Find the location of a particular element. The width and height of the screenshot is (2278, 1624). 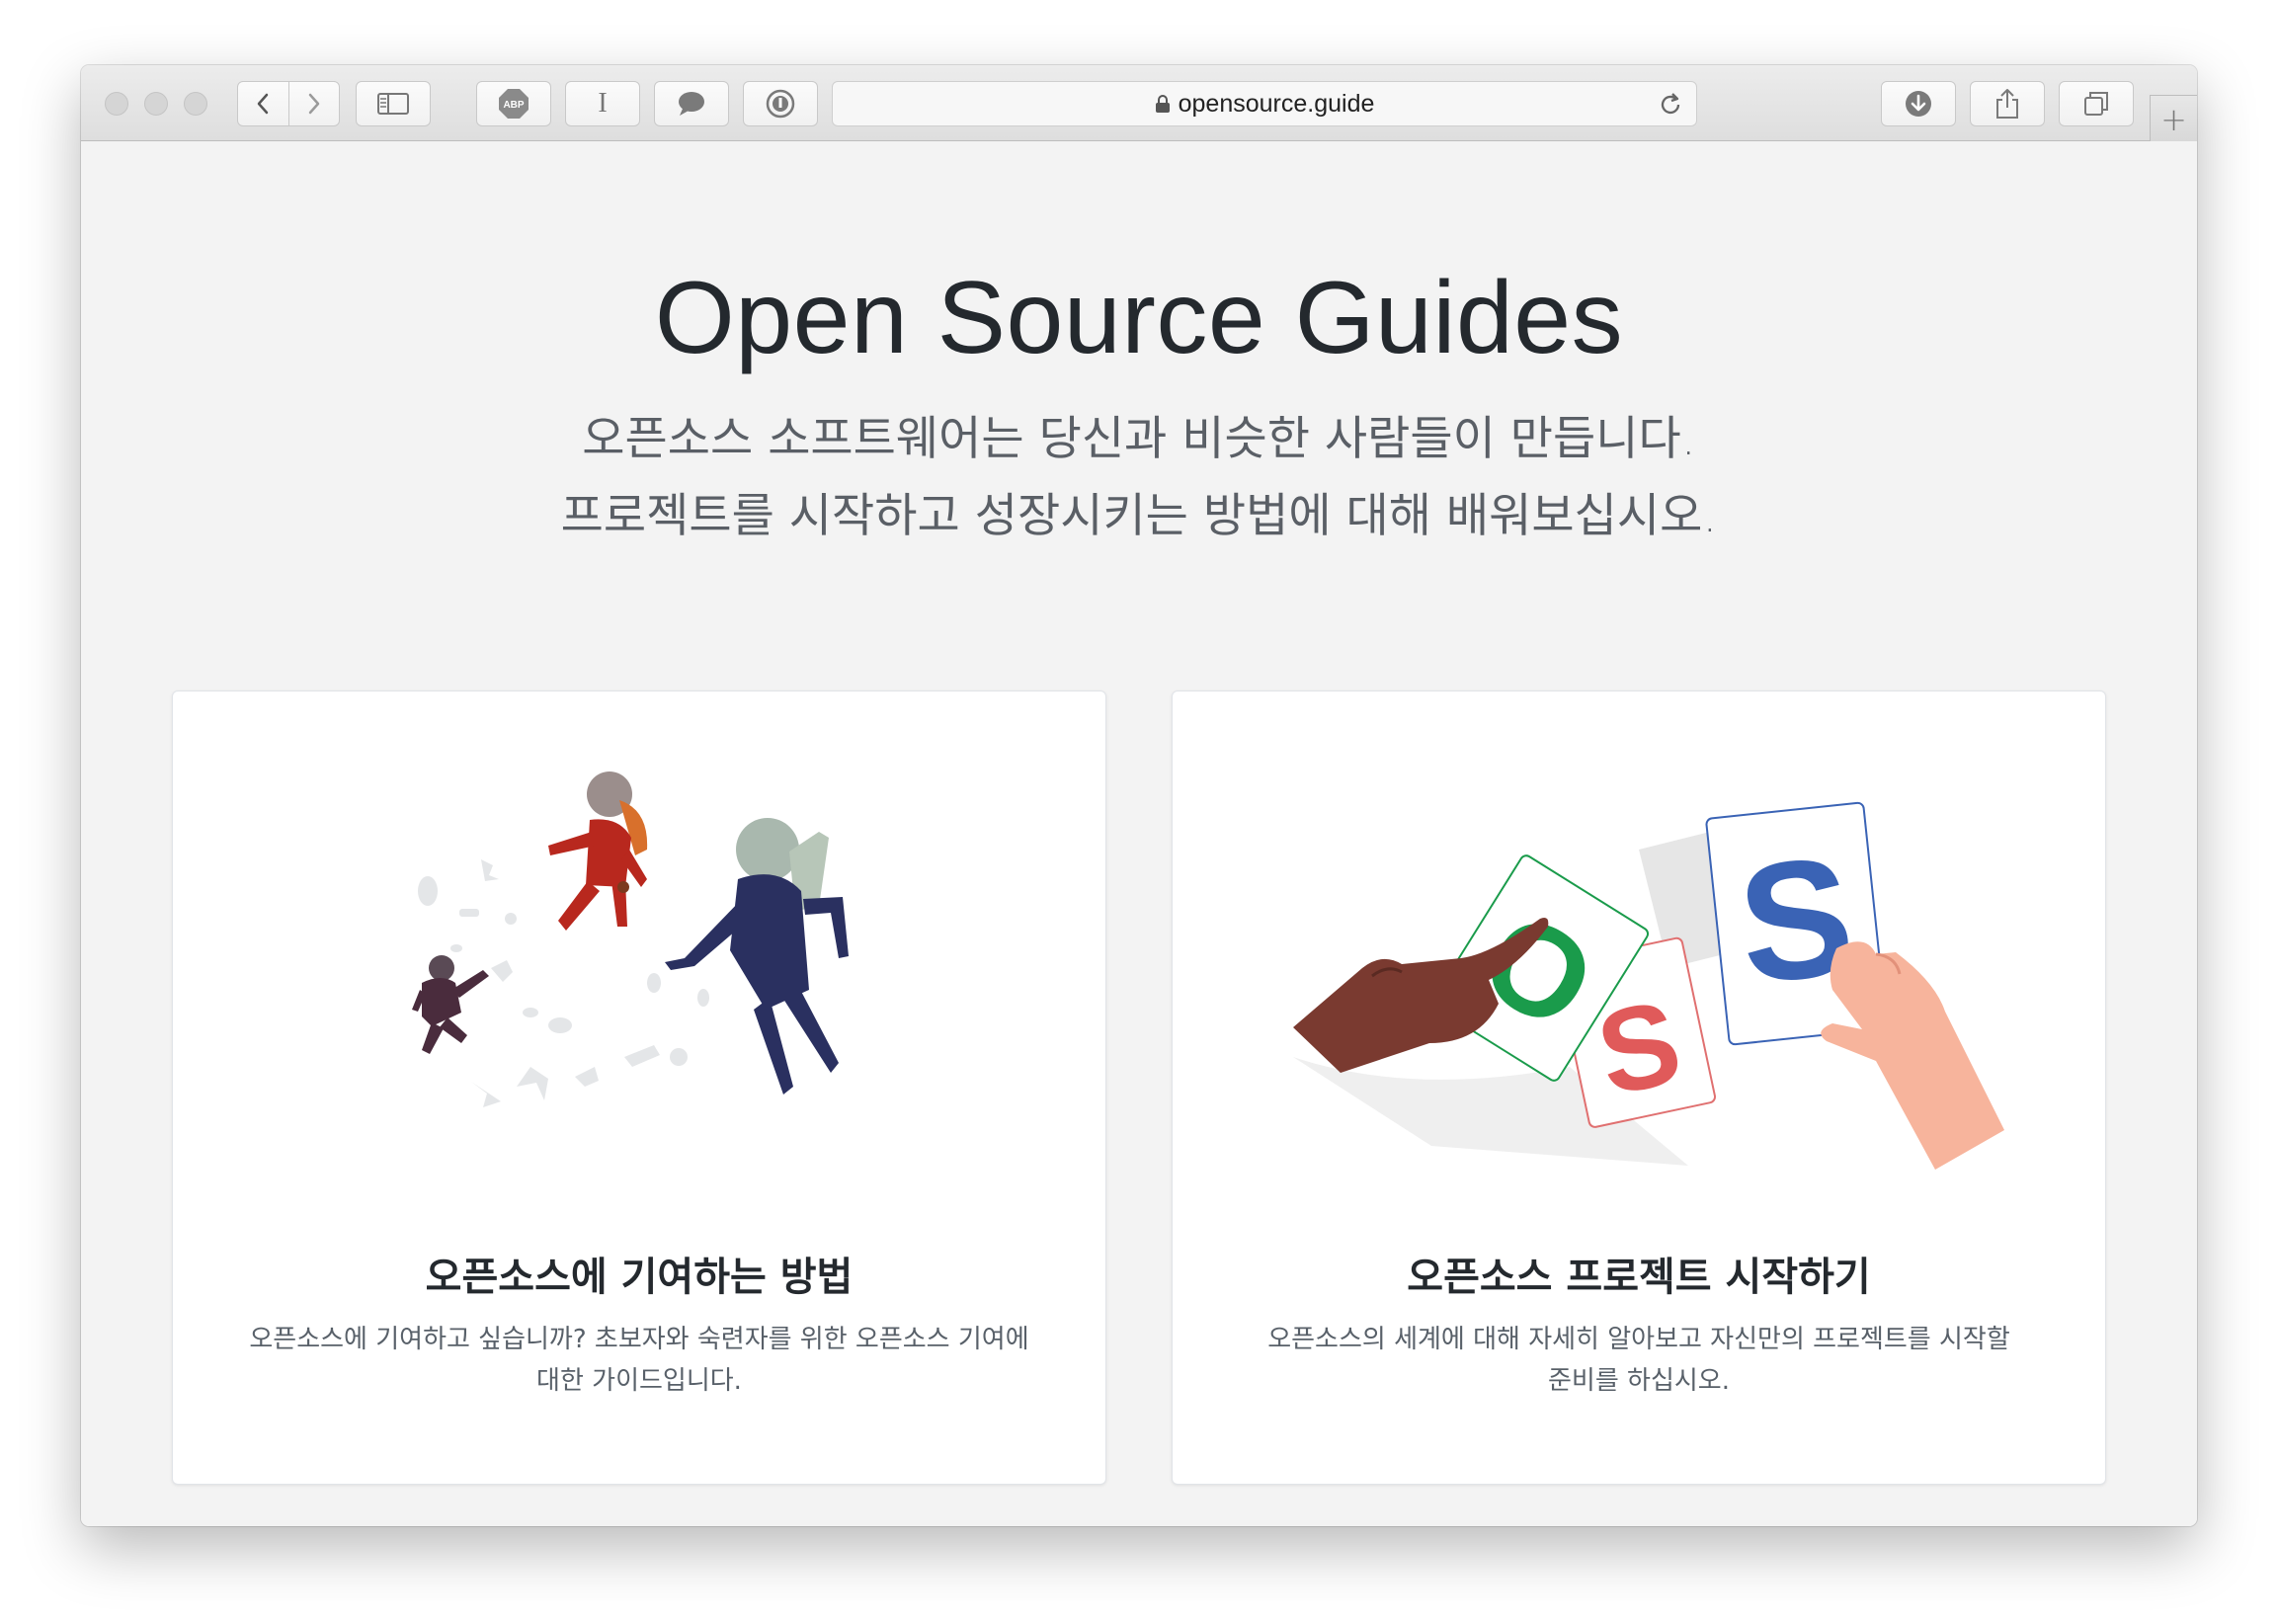

sidebar-button is located at coordinates (393, 104).